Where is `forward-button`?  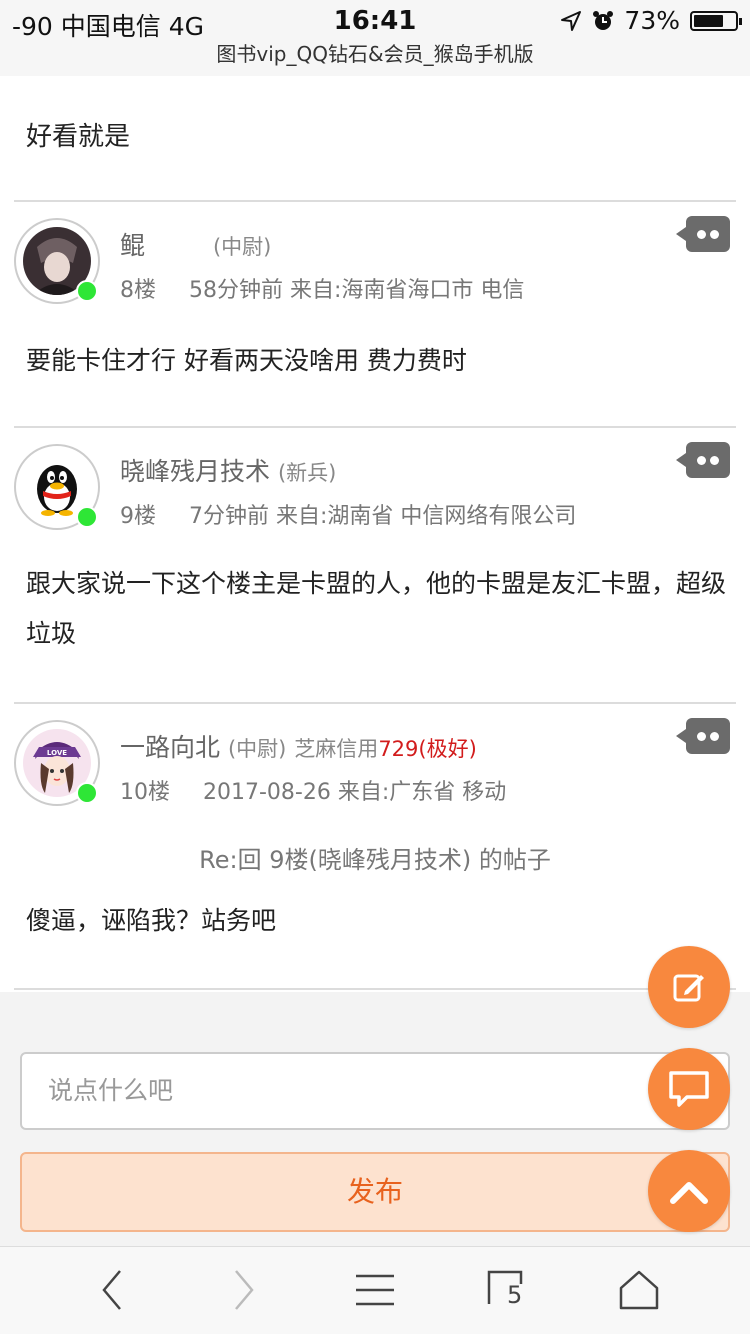
forward-button is located at coordinates (244, 1290).